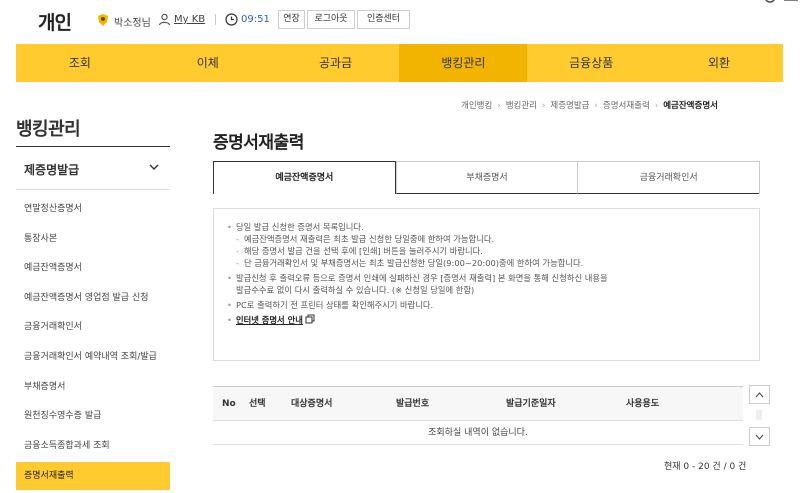 Image resolution: width=800 pixels, height=493 pixels. I want to click on session-timer: 09:51, so click(255, 19).